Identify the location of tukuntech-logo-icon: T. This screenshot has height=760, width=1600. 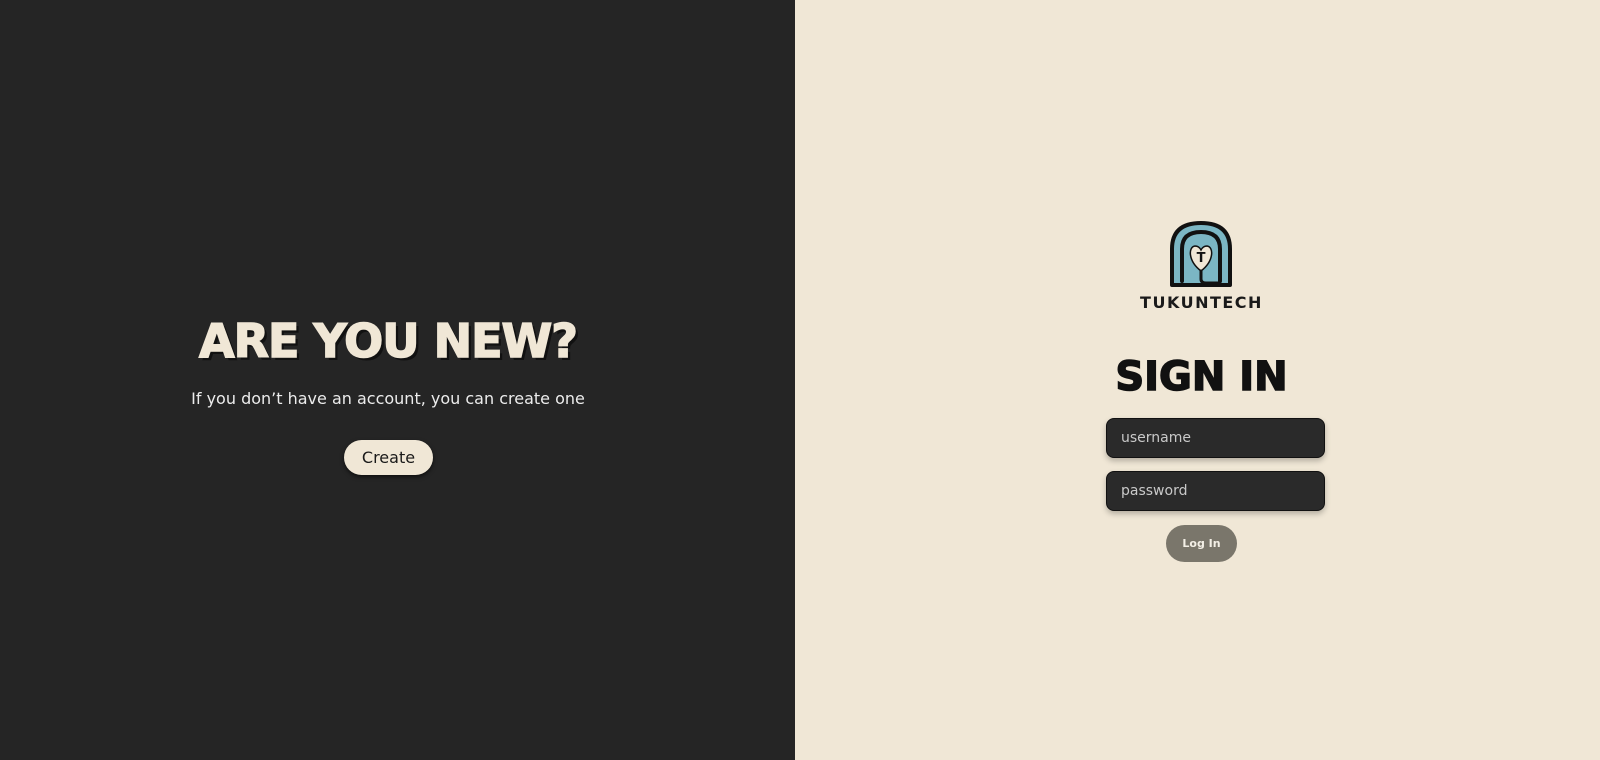
(1201, 254).